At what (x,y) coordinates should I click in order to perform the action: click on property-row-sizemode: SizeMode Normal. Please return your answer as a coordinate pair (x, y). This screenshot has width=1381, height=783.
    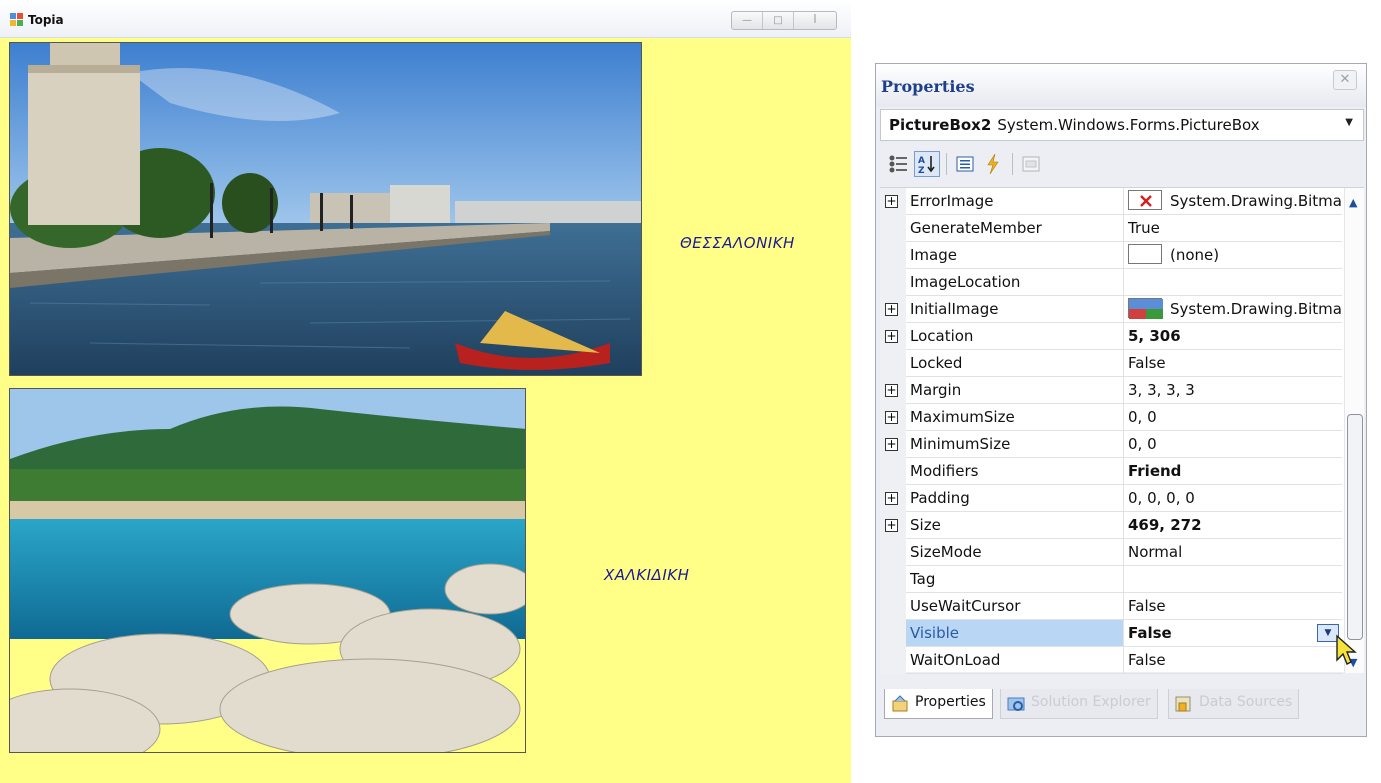
    Looking at the image, I should click on (1111, 552).